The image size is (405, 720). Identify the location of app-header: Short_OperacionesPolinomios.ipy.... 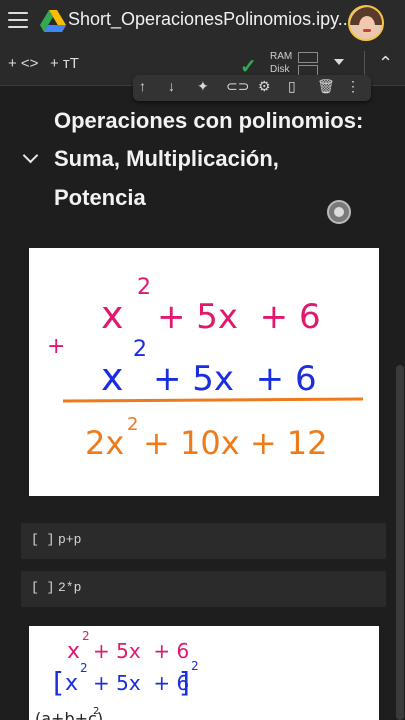
(202, 22).